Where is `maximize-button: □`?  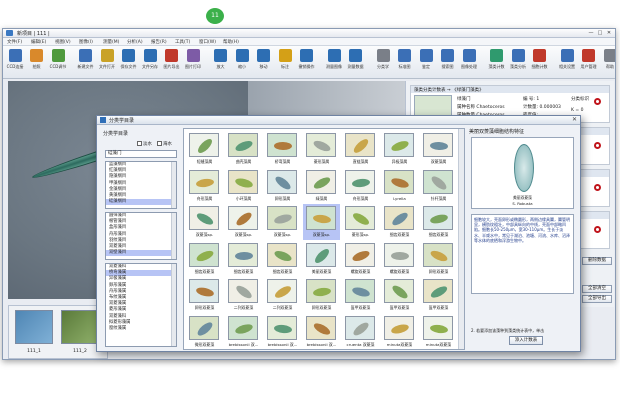 maximize-button: □ is located at coordinates (600, 33).